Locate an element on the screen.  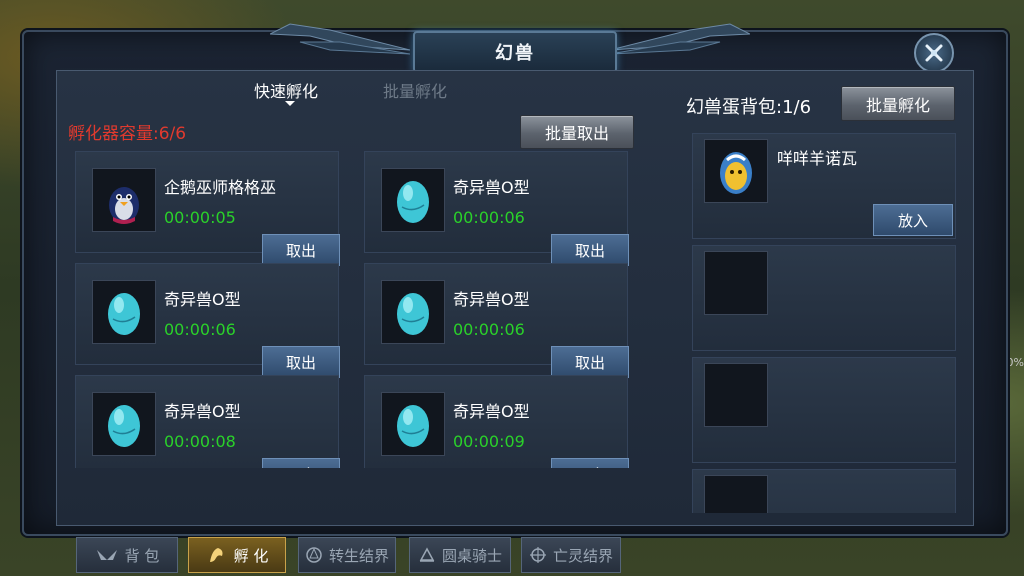
bottom-tab-bag: 背 包 is located at coordinates (127, 555).